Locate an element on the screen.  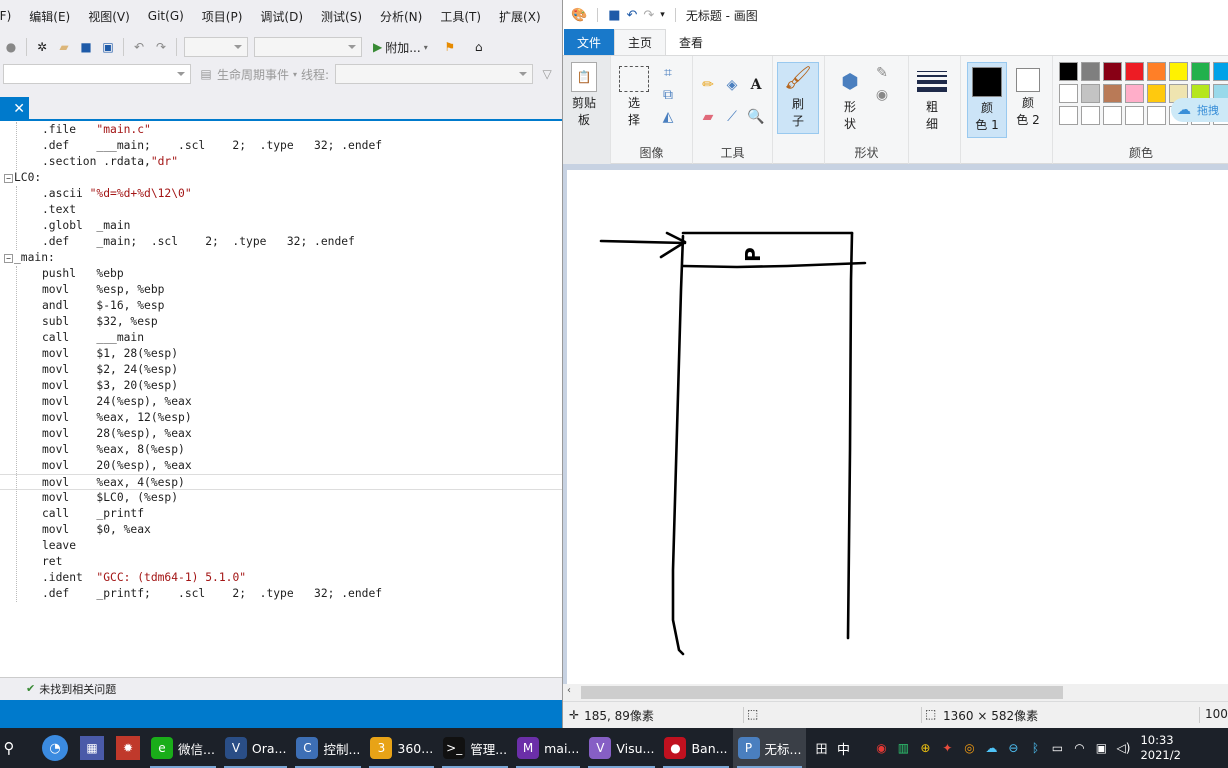
rotate-icon: ◭ is located at coordinates (668, 117).